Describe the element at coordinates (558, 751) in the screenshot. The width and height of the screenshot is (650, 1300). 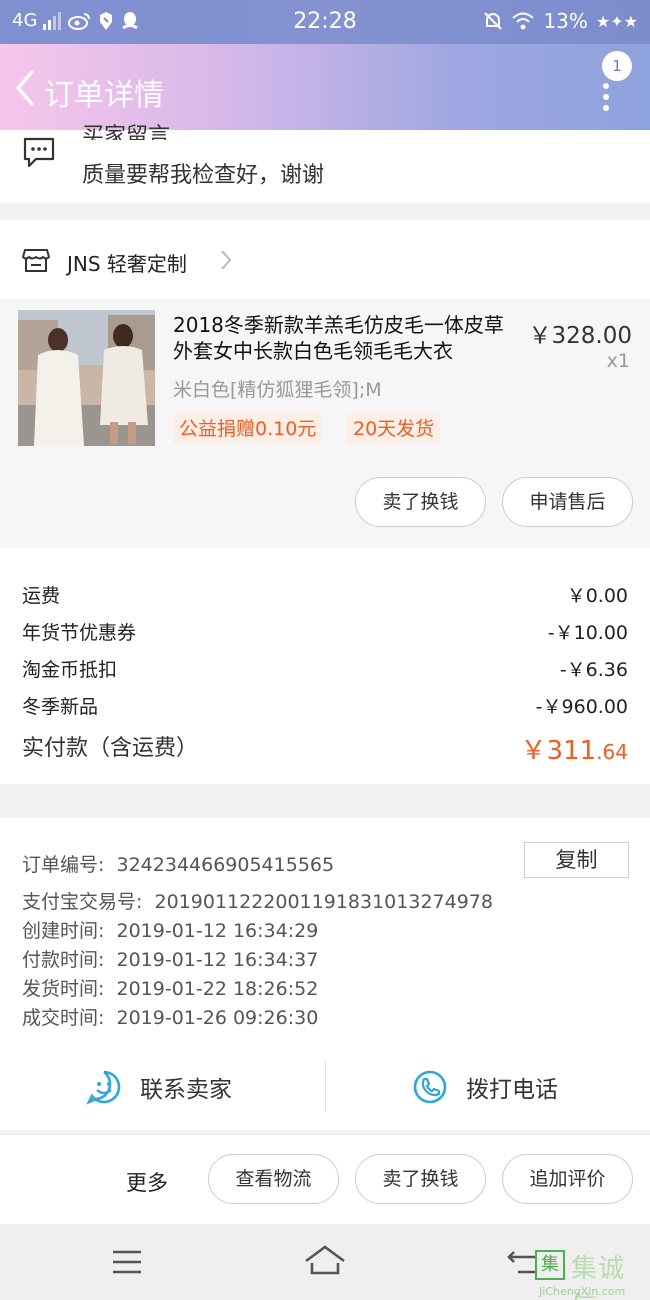
I see `total-main: ￥311` at that location.